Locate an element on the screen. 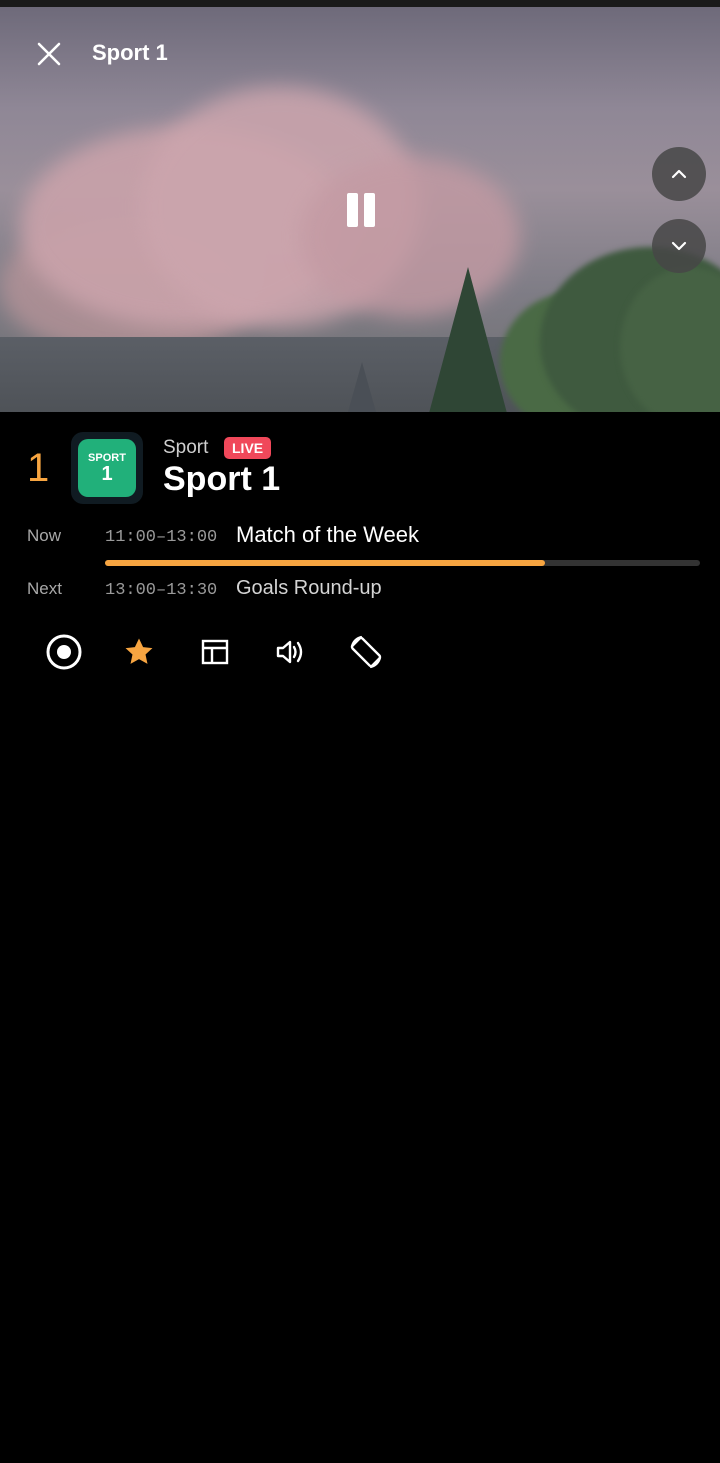 Image resolution: width=720 pixels, height=1463 pixels. now-label: Now is located at coordinates (44, 535).